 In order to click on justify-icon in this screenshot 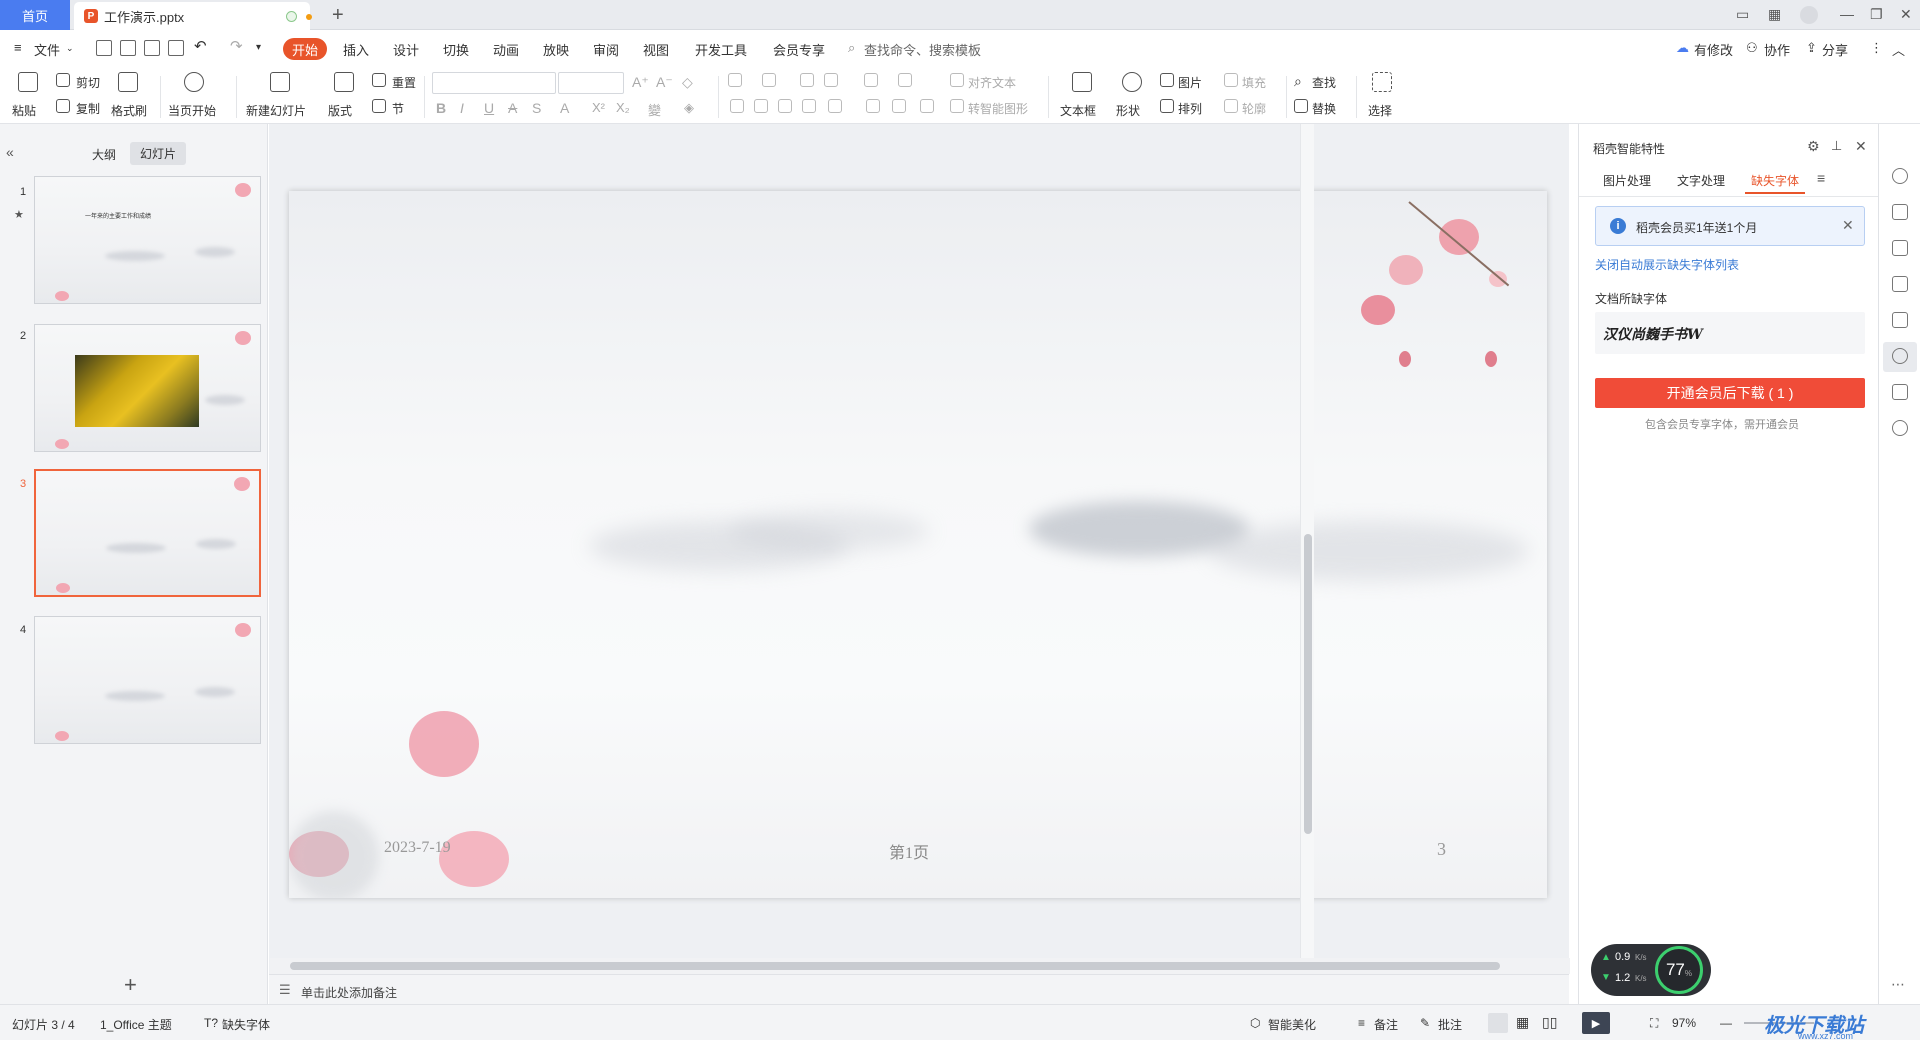, I will do `click(809, 106)`.